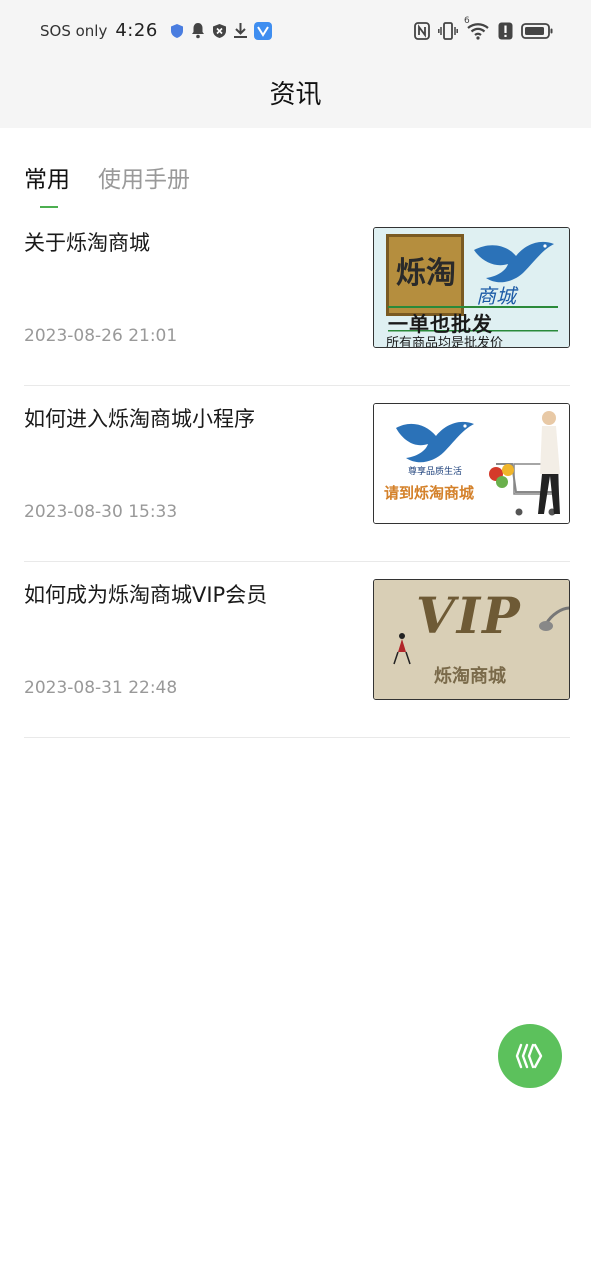 This screenshot has height=1280, width=591. I want to click on blocked-icon, so click(219, 30).